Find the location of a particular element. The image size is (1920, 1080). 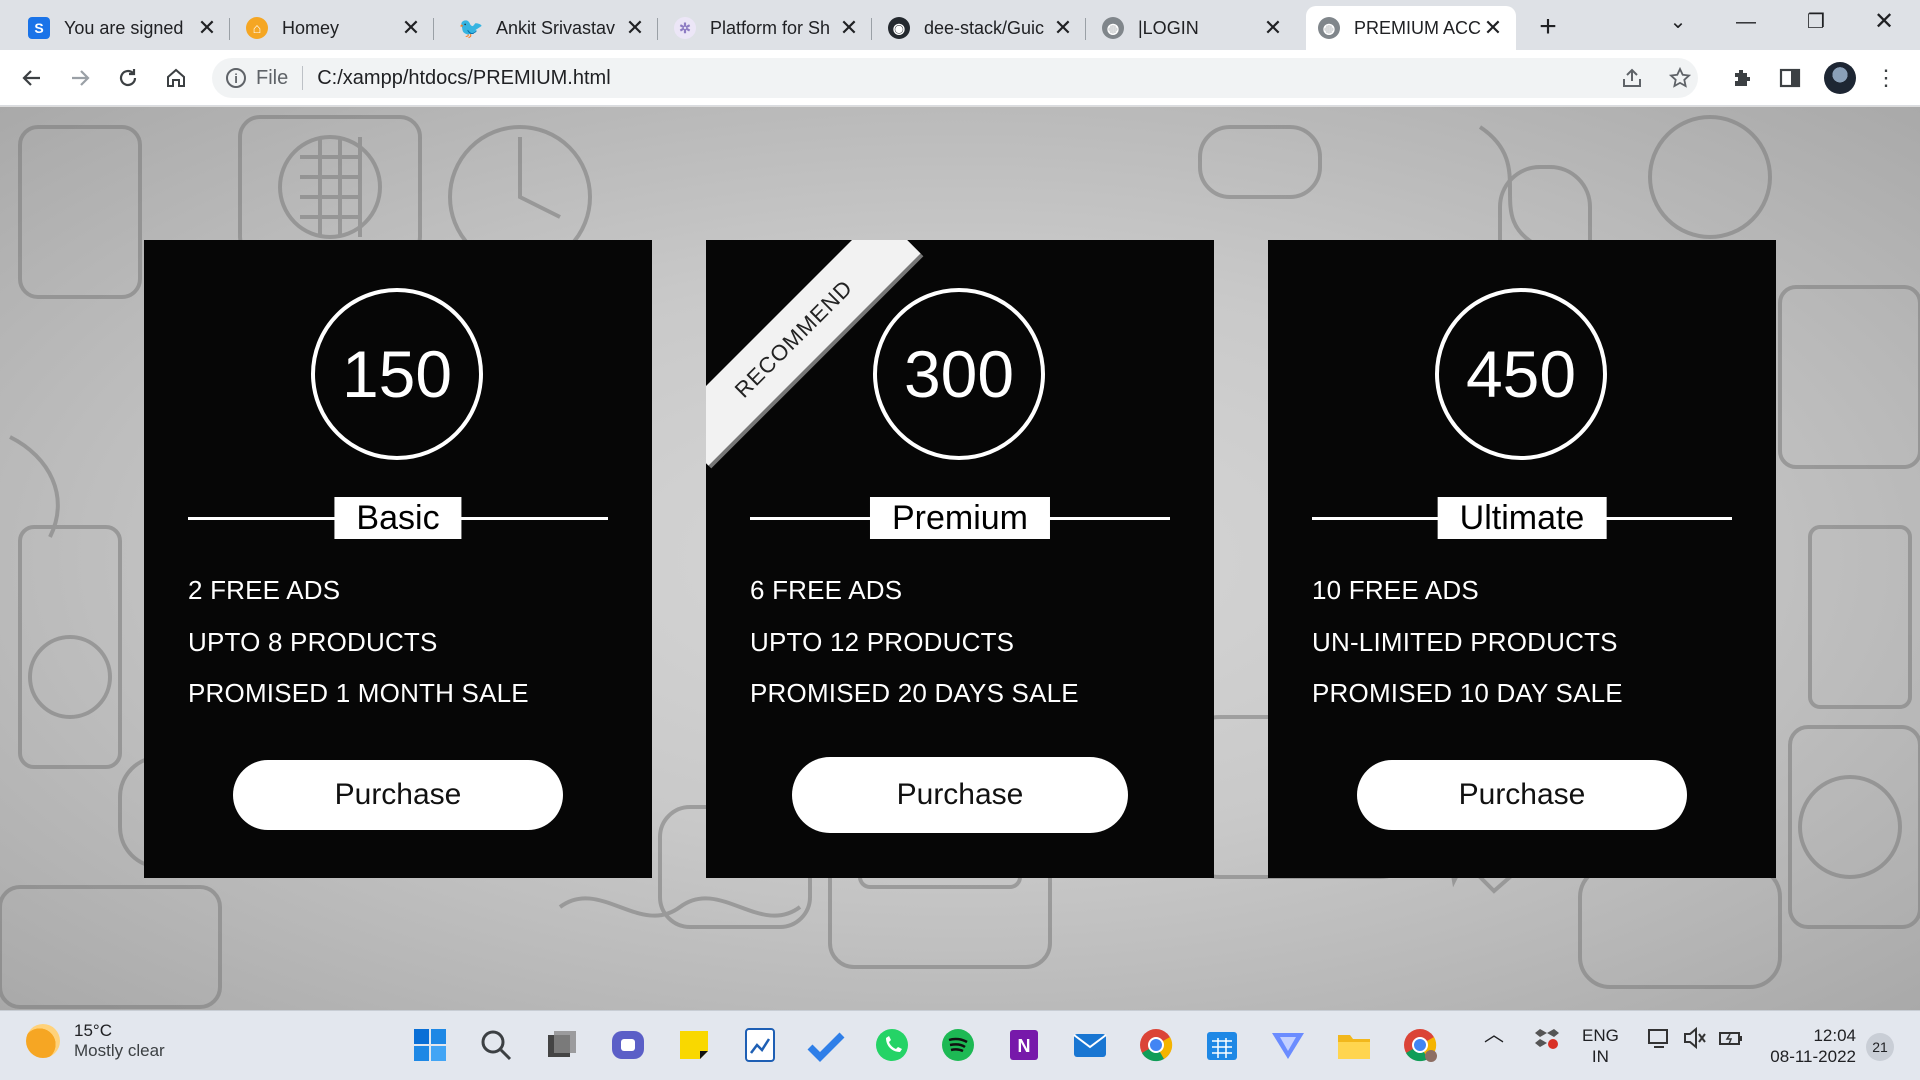

clock-date: 08-11-2022 is located at coordinates (1813, 1056).